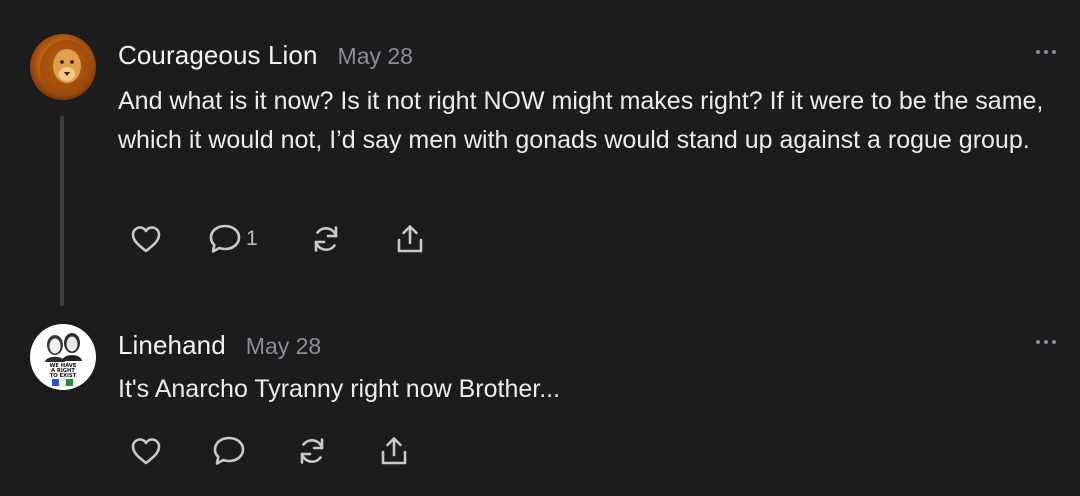 The height and width of the screenshot is (496, 1080). I want to click on reply-button: 1, so click(259, 239).